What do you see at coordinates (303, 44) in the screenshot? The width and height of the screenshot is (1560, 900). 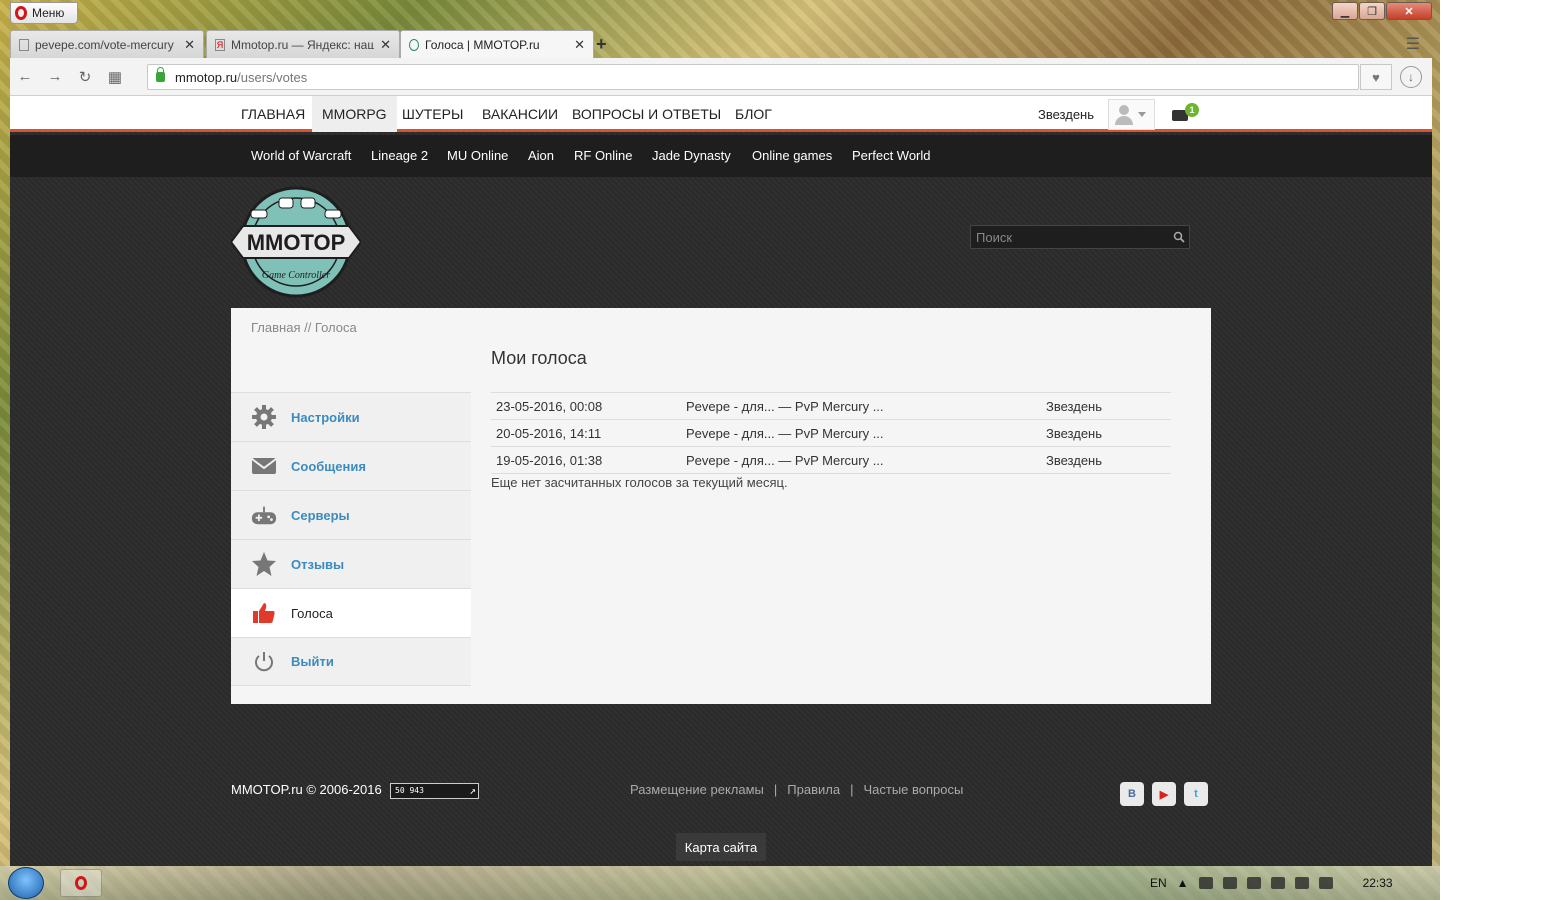 I see `tab-yandex: Я Mmotop.ru — Яндекс: наш ✕` at bounding box center [303, 44].